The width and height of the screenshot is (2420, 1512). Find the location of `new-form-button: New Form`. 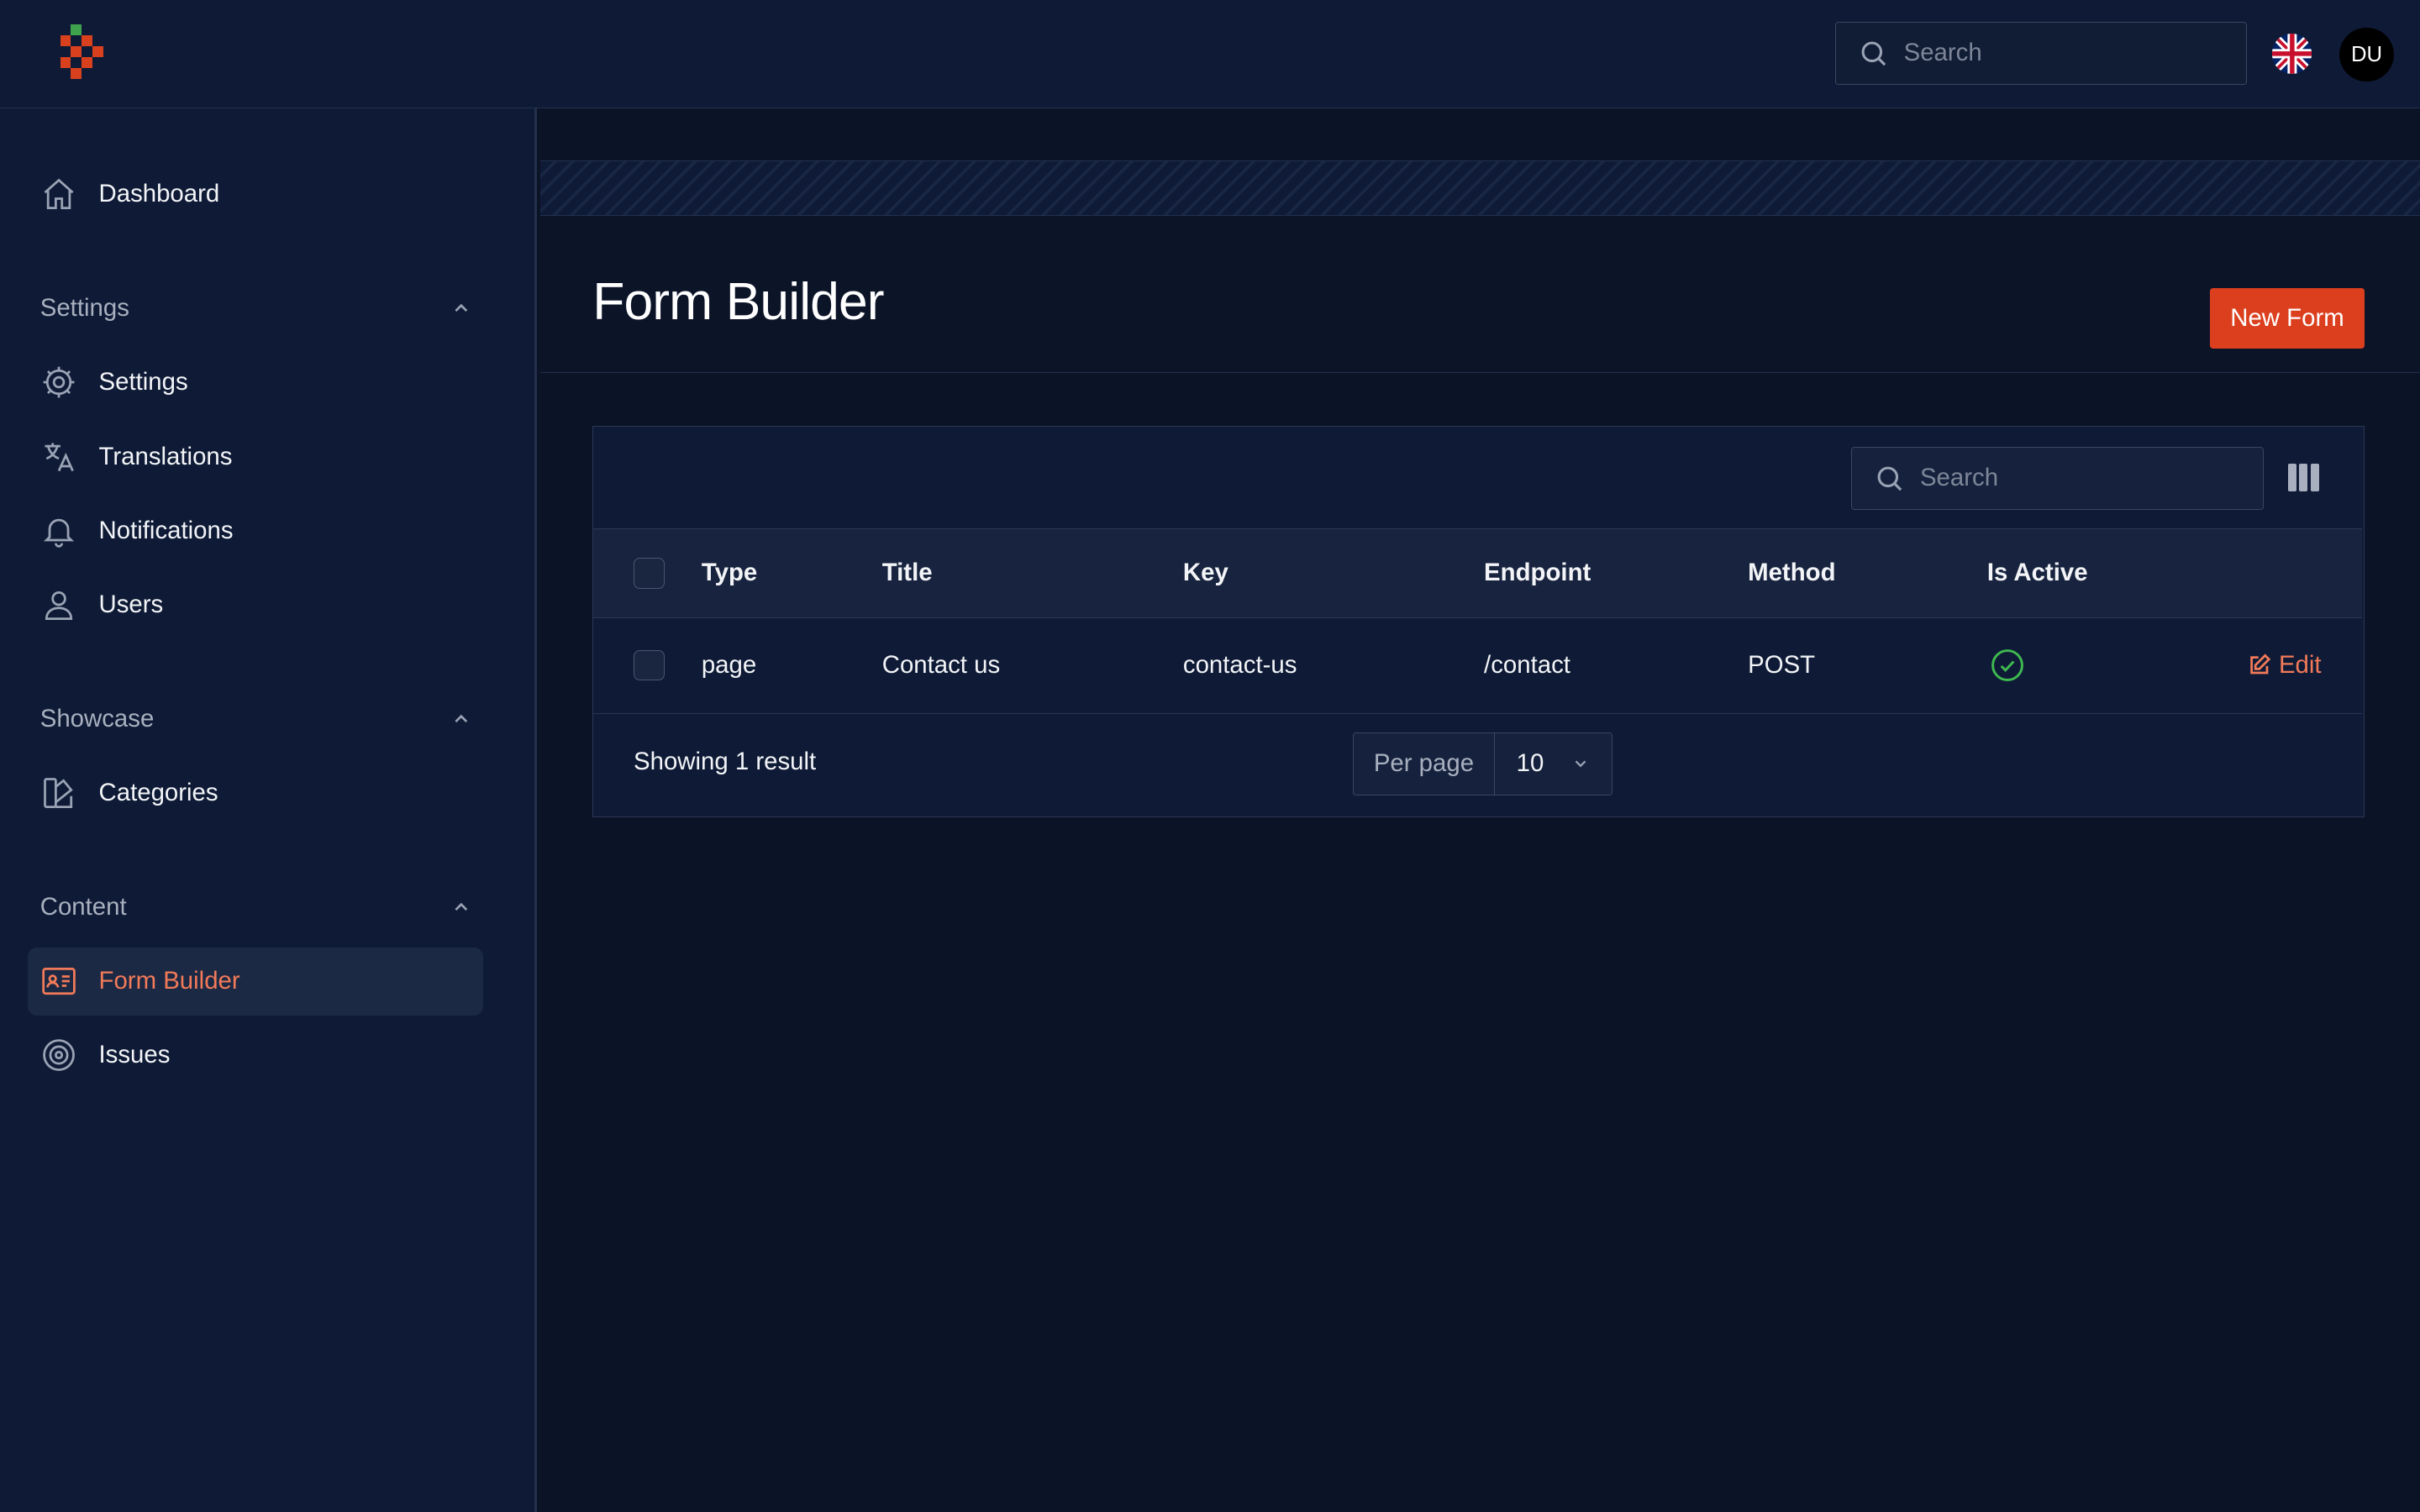

new-form-button: New Form is located at coordinates (2287, 318).